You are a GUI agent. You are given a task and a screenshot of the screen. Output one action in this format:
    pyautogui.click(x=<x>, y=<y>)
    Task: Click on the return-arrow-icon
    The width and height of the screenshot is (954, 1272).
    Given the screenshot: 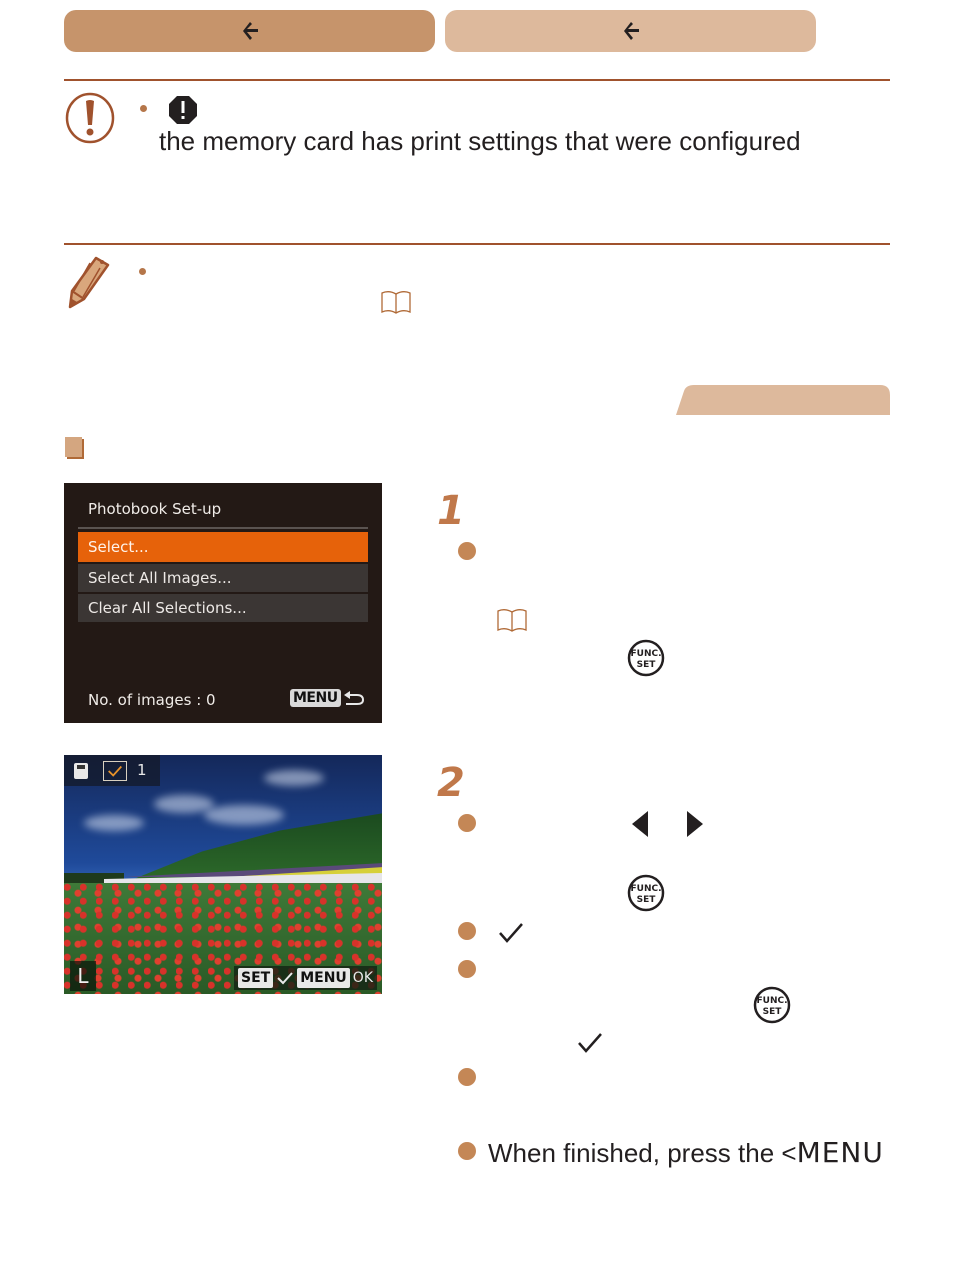 What is the action you would take?
    pyautogui.click(x=354, y=698)
    